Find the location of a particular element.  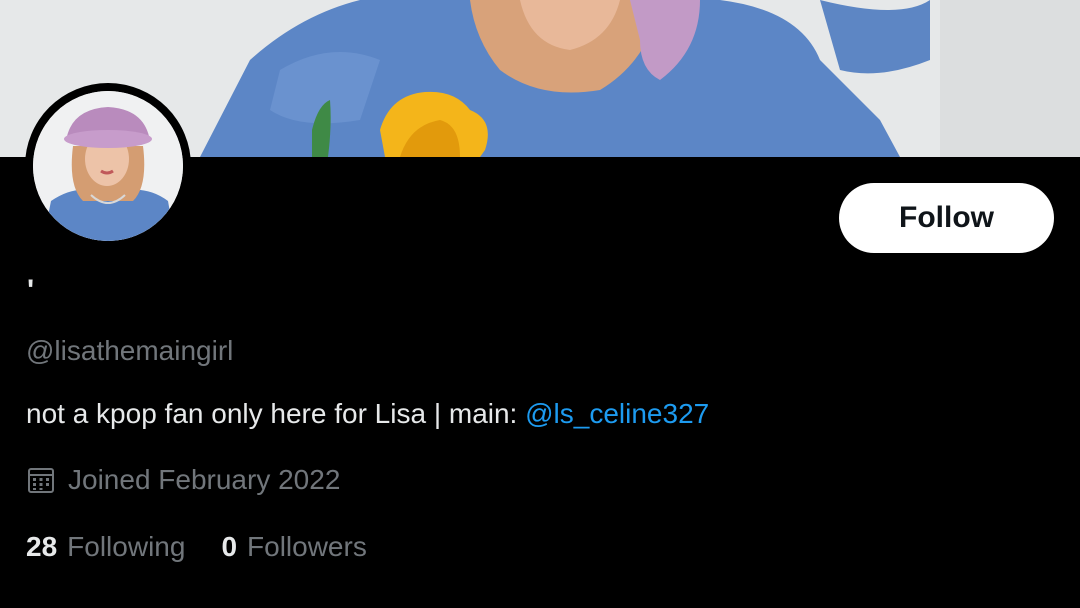

display-name: ' is located at coordinates (31, 290).